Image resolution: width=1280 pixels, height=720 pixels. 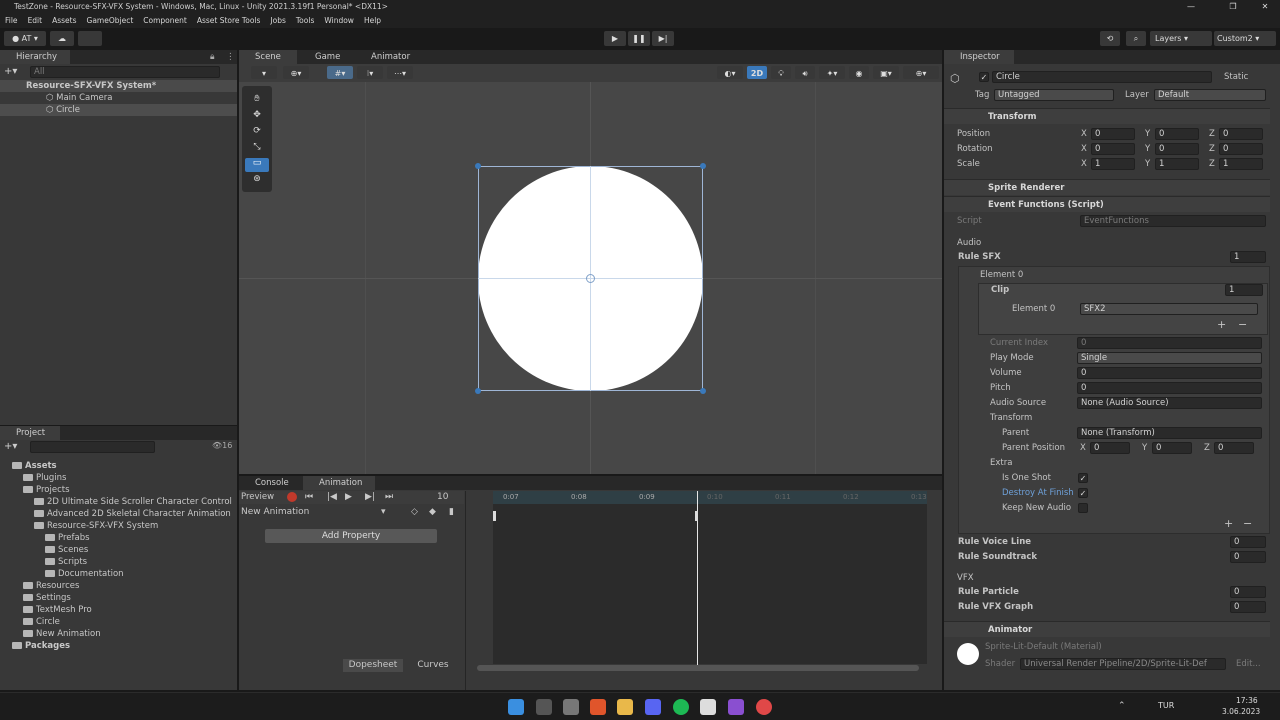 What do you see at coordinates (118, 86) in the screenshot?
I see `scene-row: Resource-SFX-VFX System*` at bounding box center [118, 86].